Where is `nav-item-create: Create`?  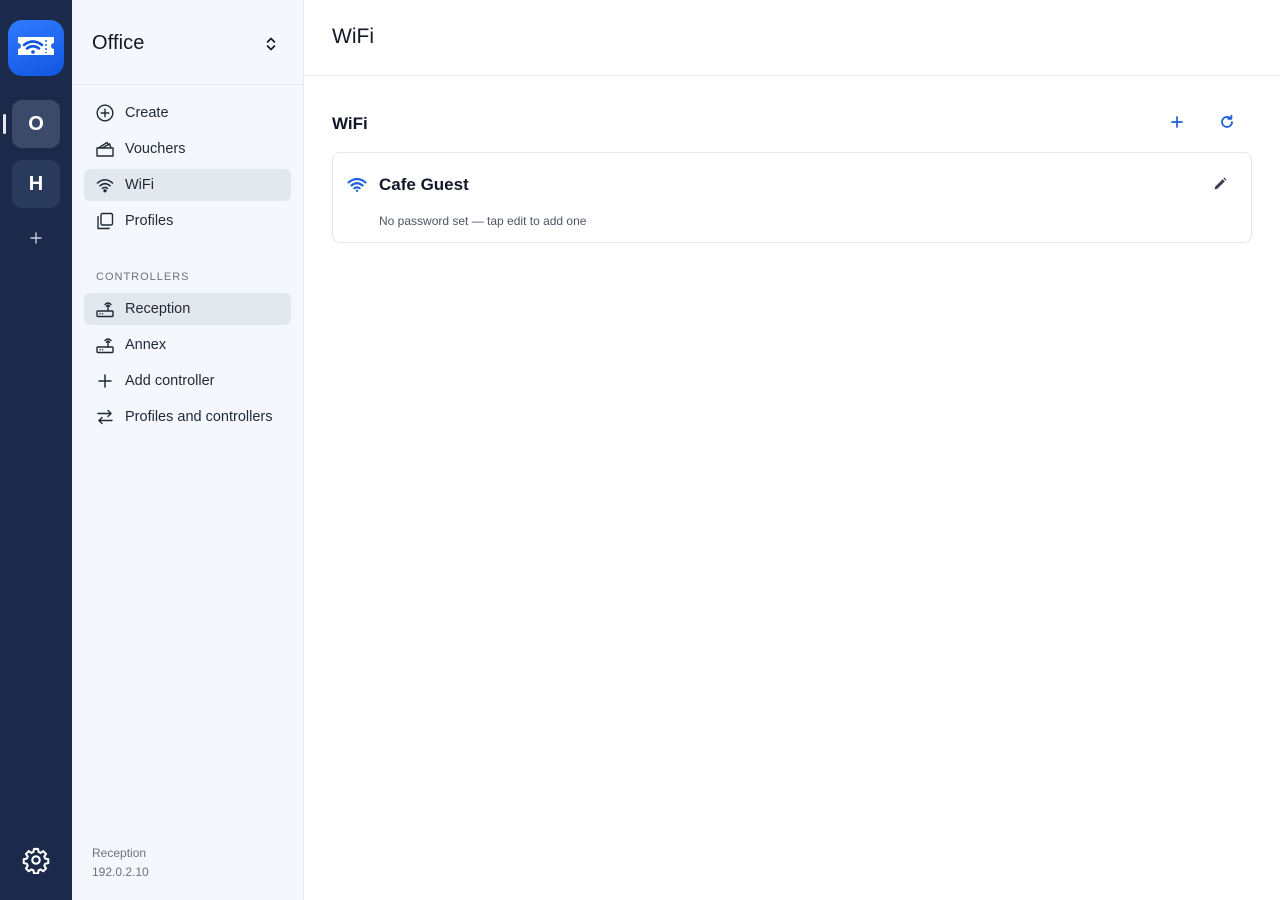
nav-item-create: Create is located at coordinates (187, 113).